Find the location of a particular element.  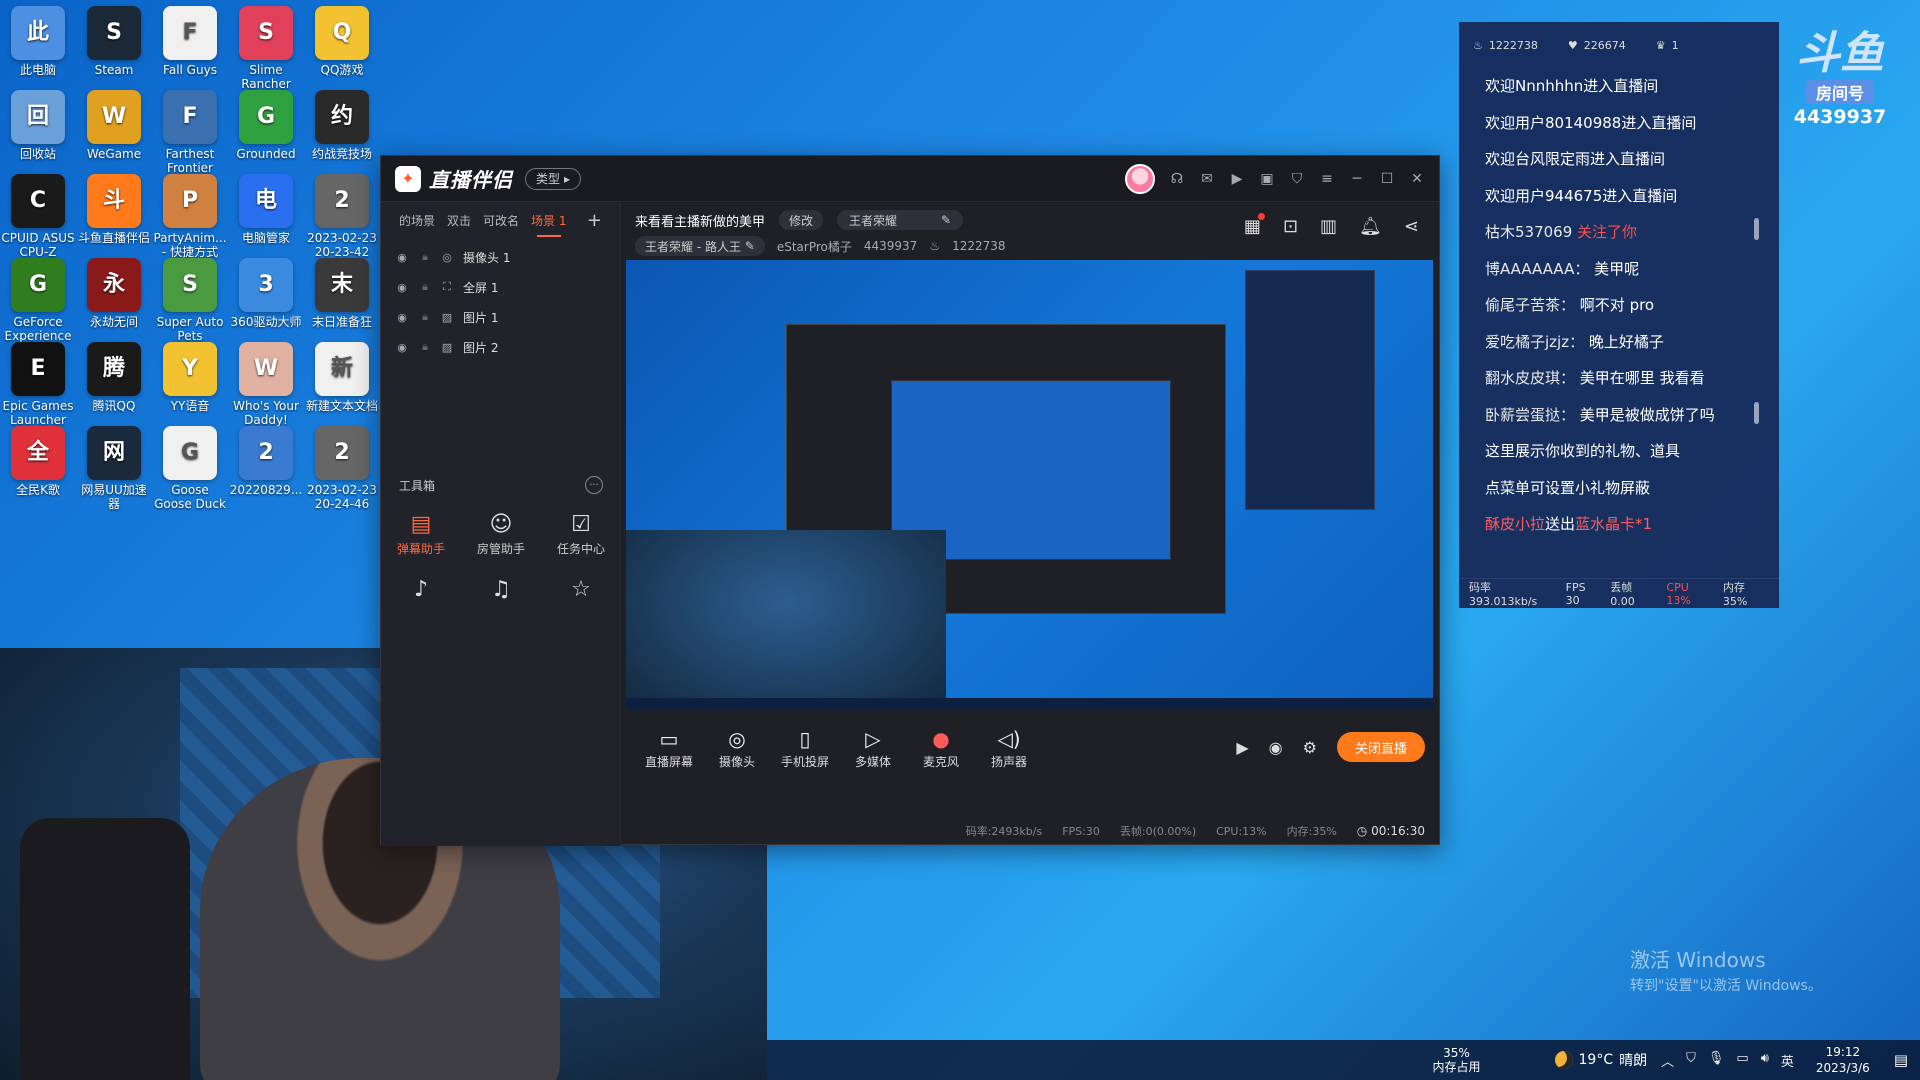

source-item: ◉ 🔒︎ ▨ 图片 1 is located at coordinates (500, 317).